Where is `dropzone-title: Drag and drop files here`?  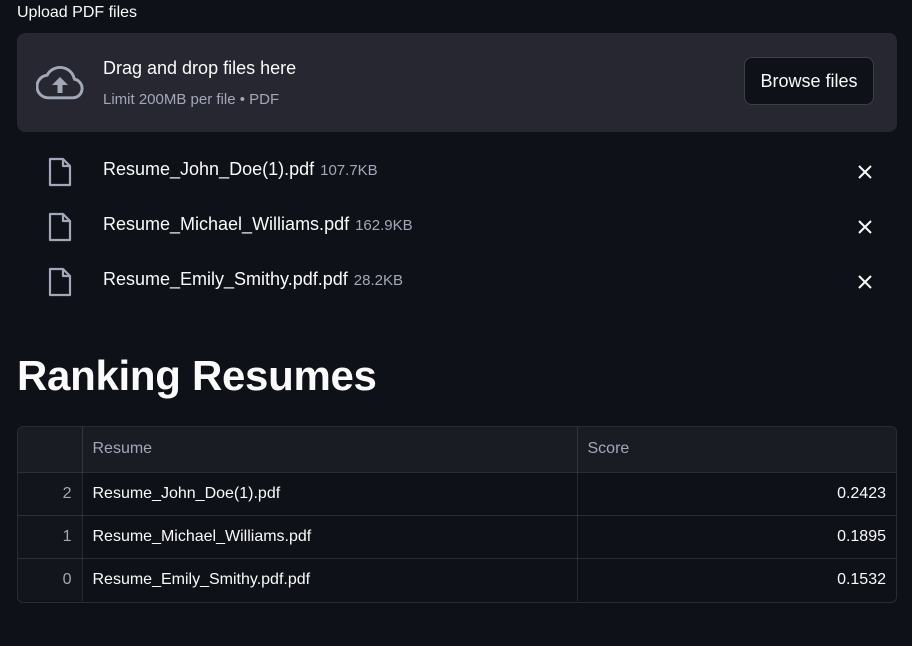 dropzone-title: Drag and drop files here is located at coordinates (200, 68).